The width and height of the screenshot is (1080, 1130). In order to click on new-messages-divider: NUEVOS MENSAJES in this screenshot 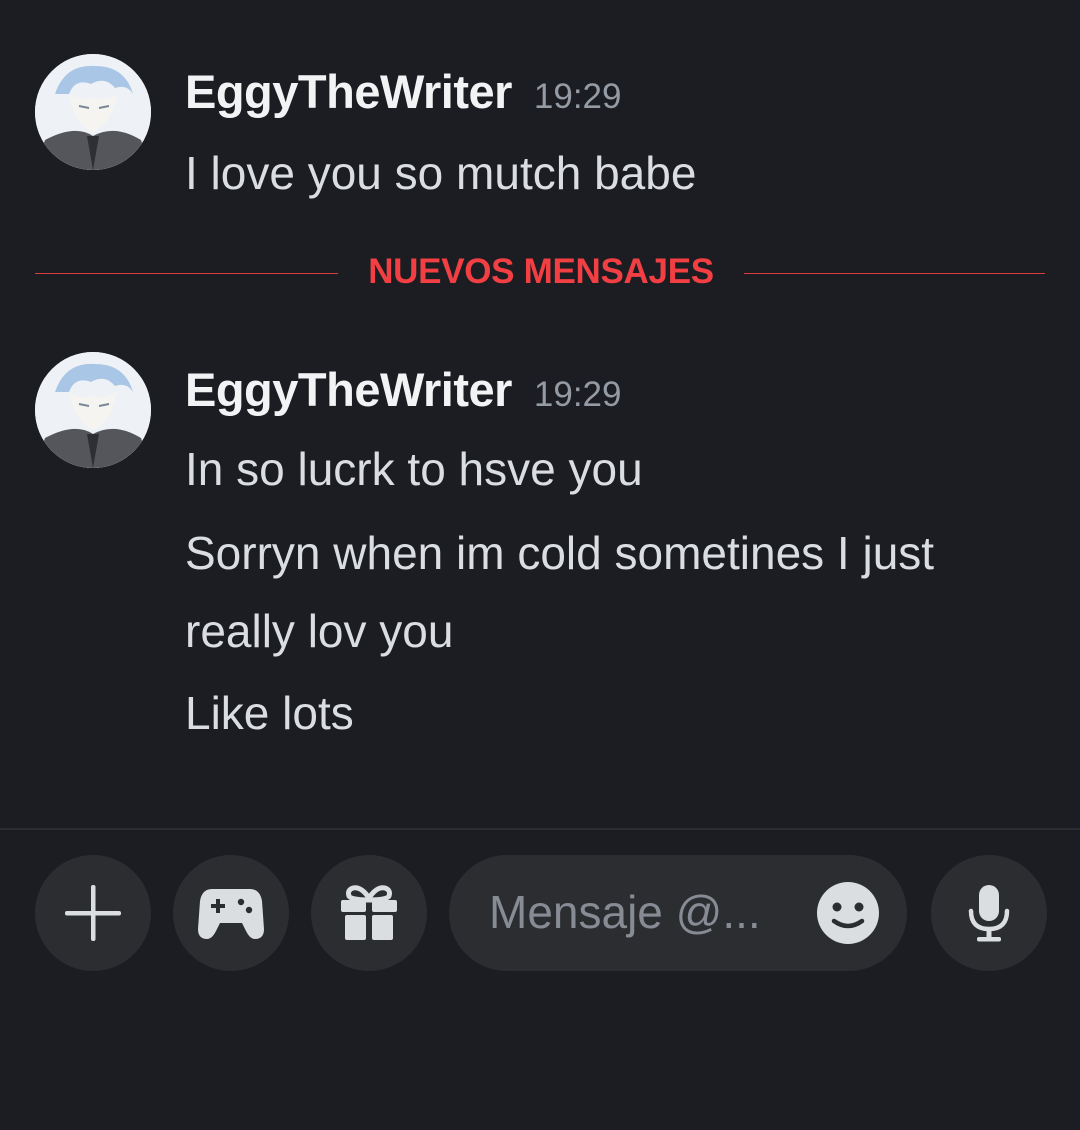, I will do `click(540, 274)`.